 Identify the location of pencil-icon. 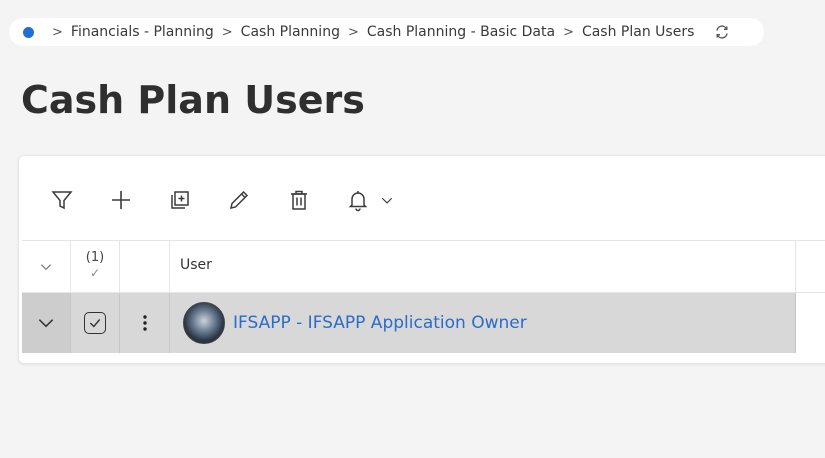
(239, 199).